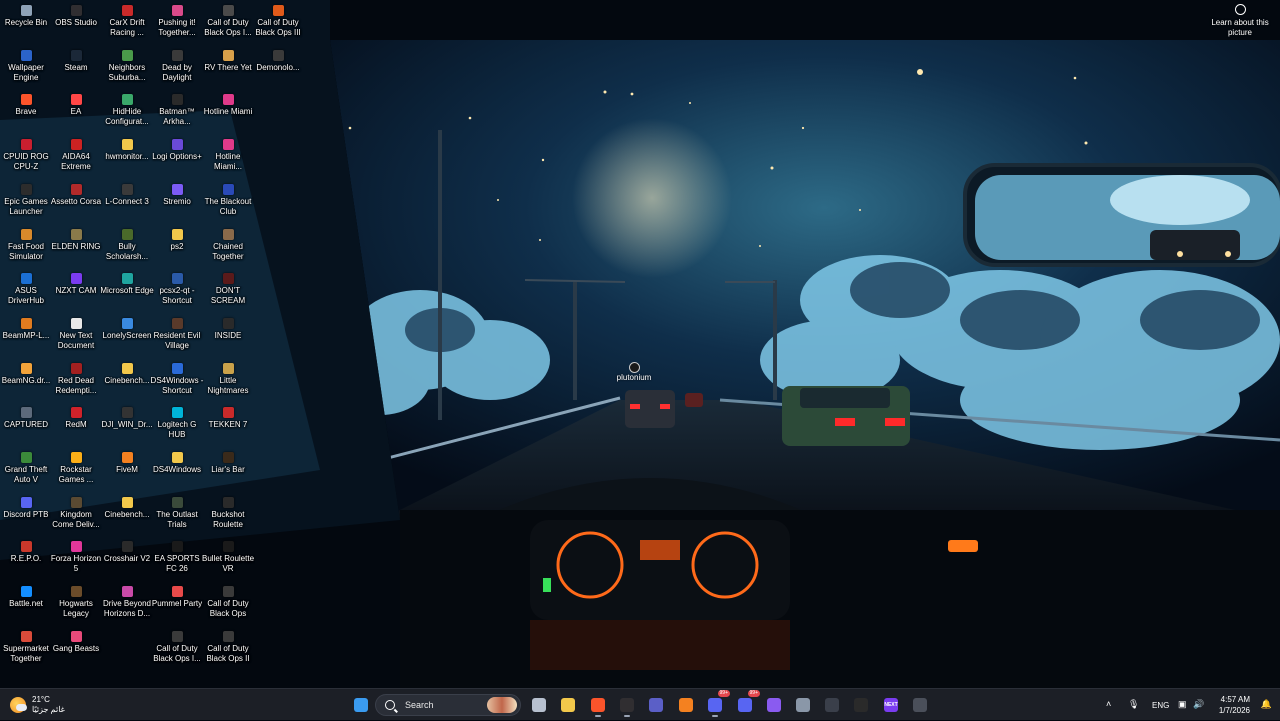 This screenshot has width=1280, height=721. What do you see at coordinates (37, 705) in the screenshot?
I see `weather-widget: 21°C غائم جزئيًا` at bounding box center [37, 705].